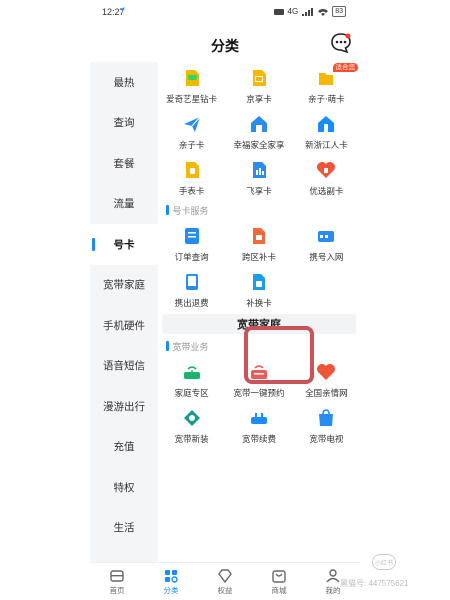 Image resolution: width=450 pixels, height=600 pixels. What do you see at coordinates (258, 282) in the screenshot?
I see `sim-replace-icon` at bounding box center [258, 282].